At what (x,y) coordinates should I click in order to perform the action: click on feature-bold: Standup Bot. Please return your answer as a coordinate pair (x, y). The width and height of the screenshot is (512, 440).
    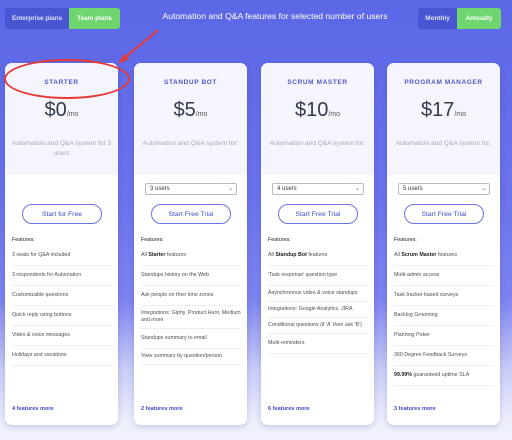
    Looking at the image, I should click on (291, 255).